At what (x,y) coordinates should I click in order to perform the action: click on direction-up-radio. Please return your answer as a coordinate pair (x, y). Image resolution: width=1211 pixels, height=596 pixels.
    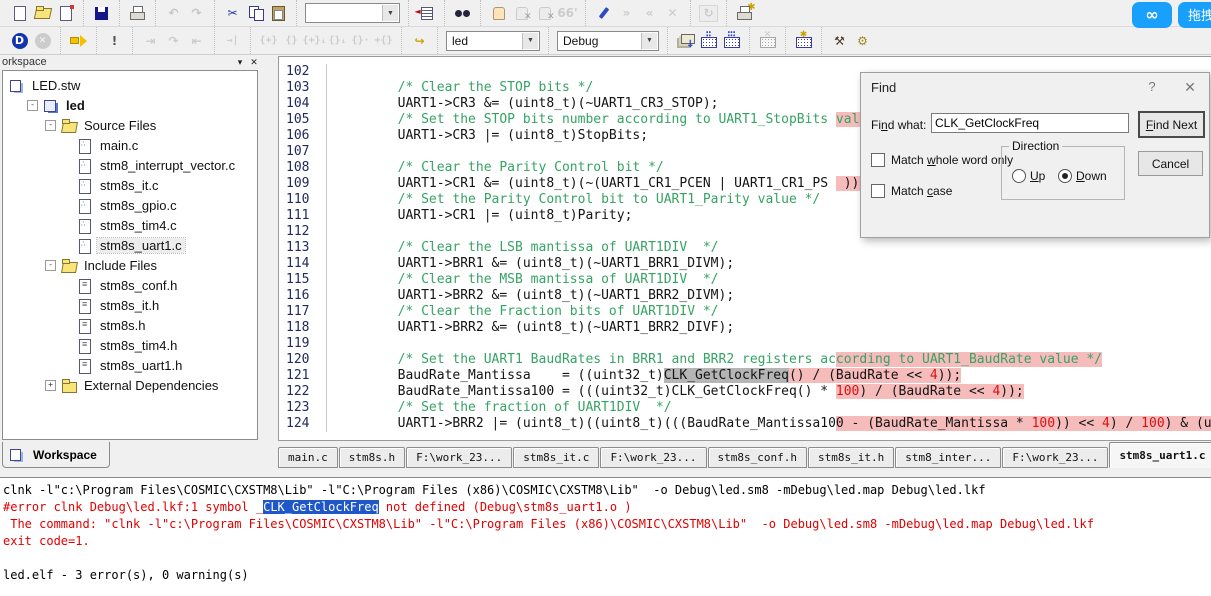
    Looking at the image, I should click on (1019, 176).